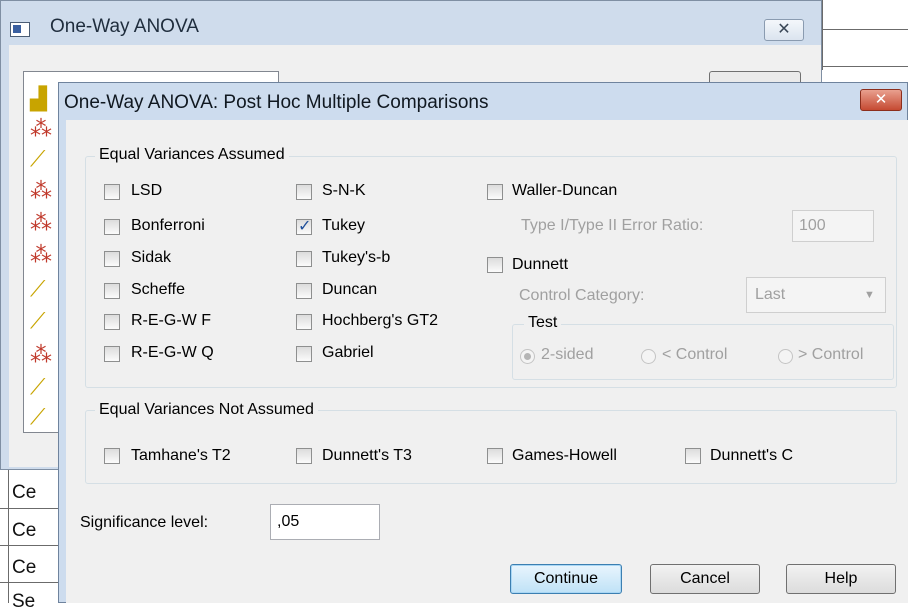  Describe the element at coordinates (151, 257) in the screenshot. I see `checkbox-label: Sidak` at that location.